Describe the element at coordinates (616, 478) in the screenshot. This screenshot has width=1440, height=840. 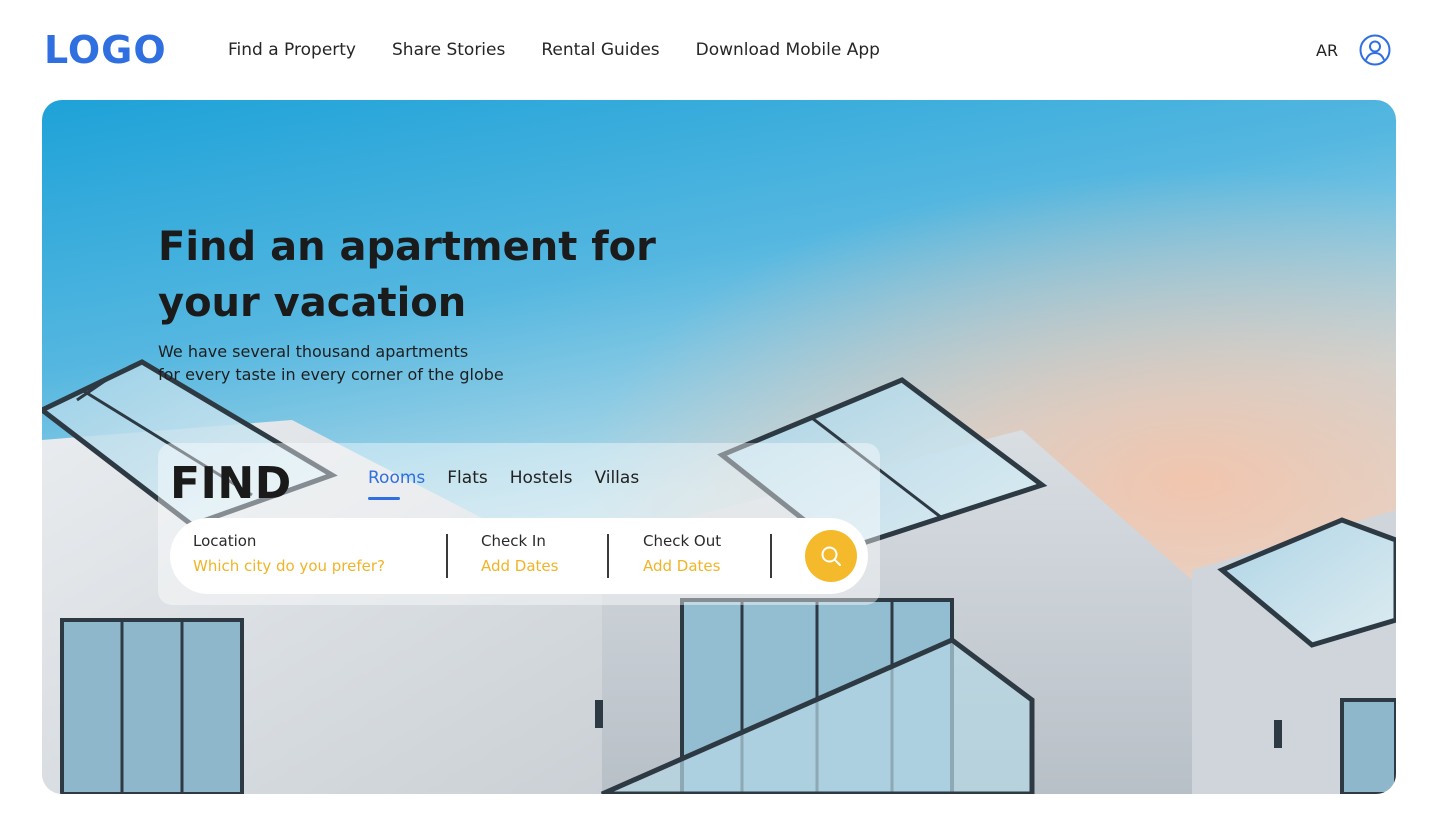
I see `tab-villas: Villas` at that location.